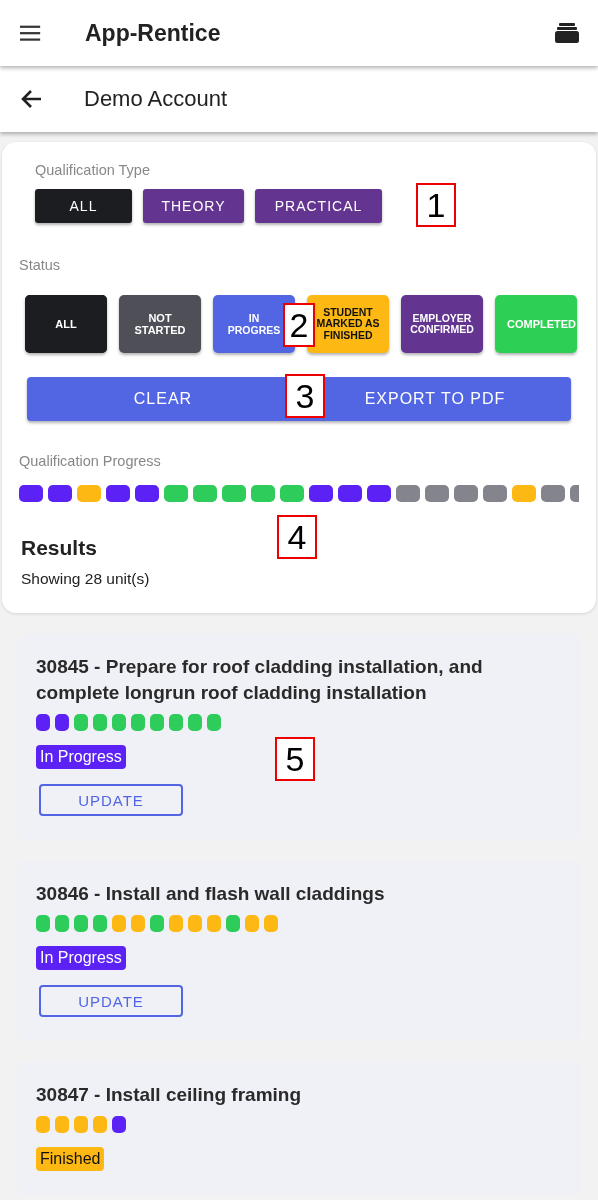 This screenshot has height=1200, width=598. Describe the element at coordinates (295, 759) in the screenshot. I see `callout-tooltip: 5` at that location.